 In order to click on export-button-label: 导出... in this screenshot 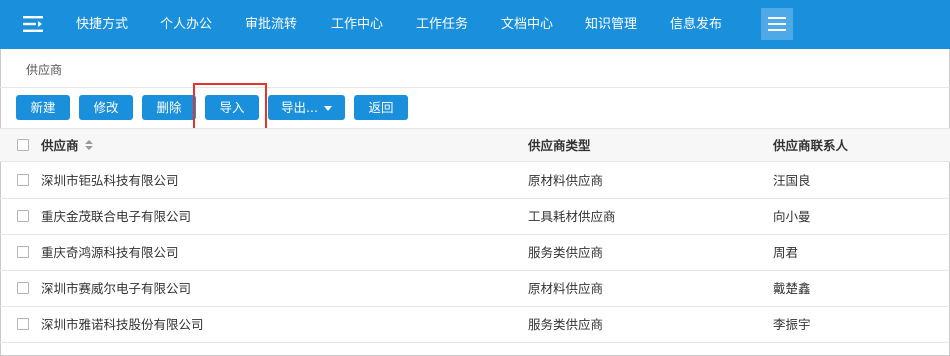, I will do `click(299, 107)`.